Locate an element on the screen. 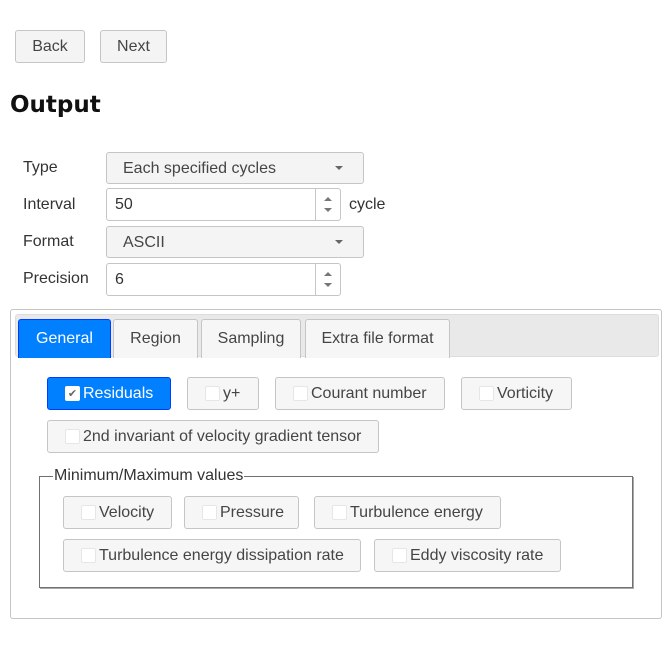 This screenshot has width=670, height=650. dissipation-rate-label: Turbulence energy dissipation rate is located at coordinates (221, 555).